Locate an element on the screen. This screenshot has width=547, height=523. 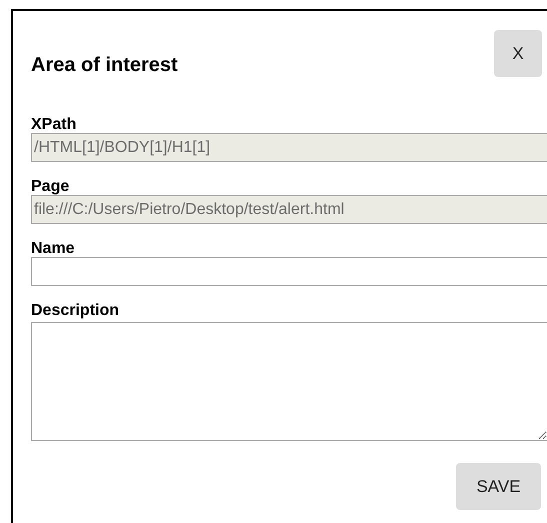
text-field: /HTML[1]/BODY[1]/H1[1] is located at coordinates (289, 147).